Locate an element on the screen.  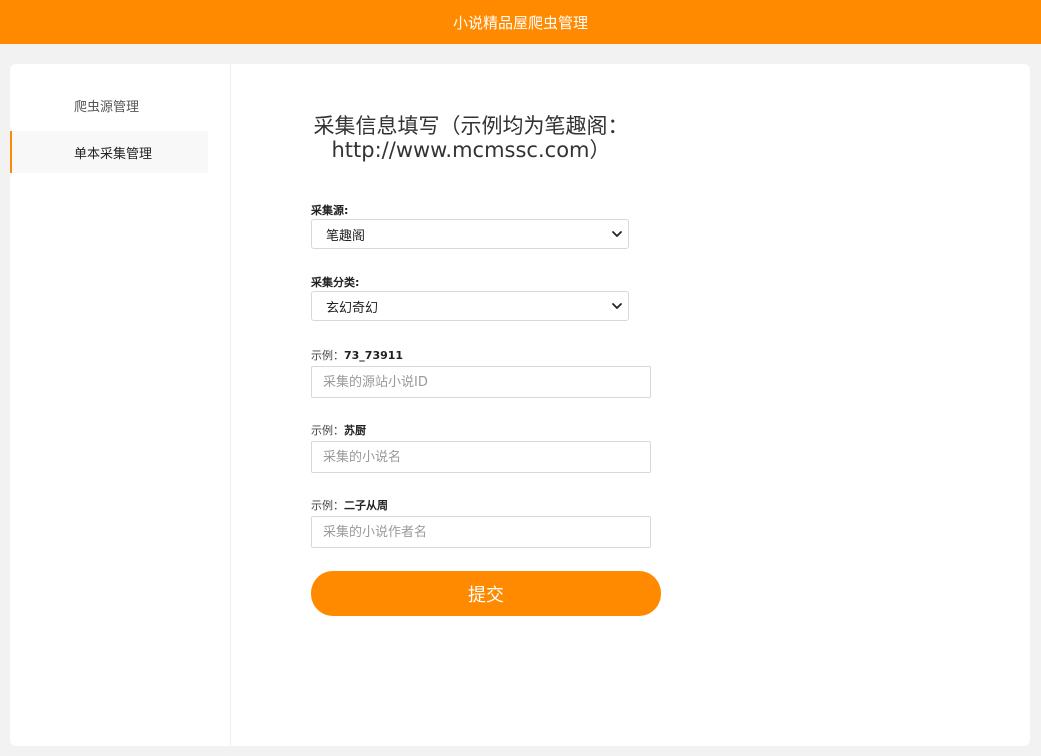
sidebar-item-single-book-collect: 单本采集管理 is located at coordinates (109, 152).